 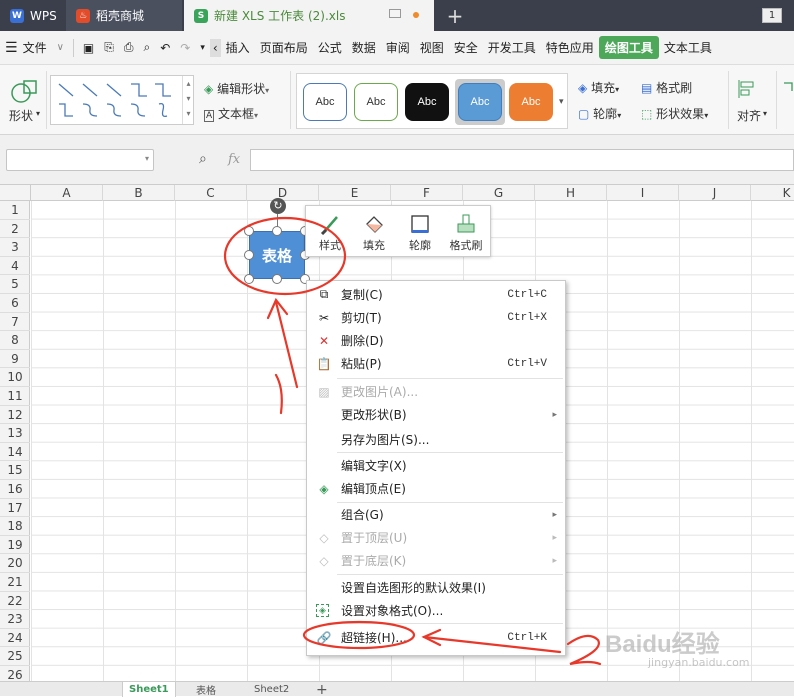 What do you see at coordinates (359, 635) in the screenshot?
I see `annotation-circle-hyperlink` at bounding box center [359, 635].